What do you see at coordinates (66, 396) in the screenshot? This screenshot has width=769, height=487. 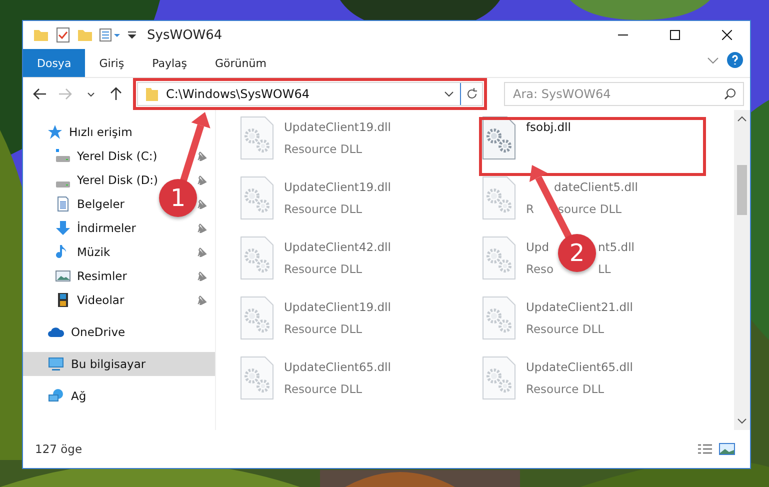 I see `sidebar-item: Ağ` at bounding box center [66, 396].